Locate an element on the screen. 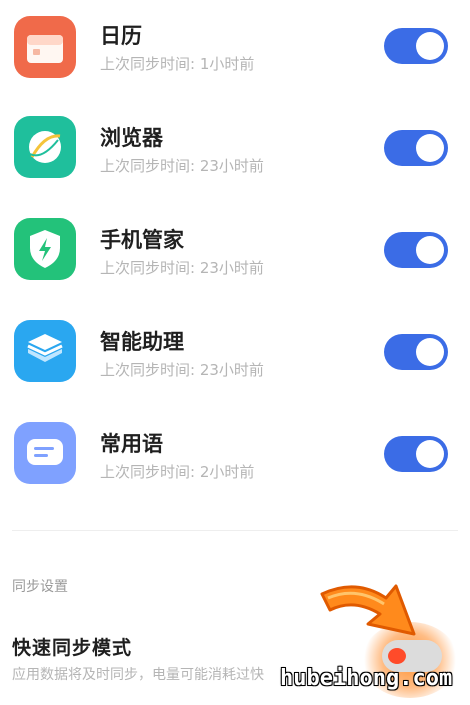 This screenshot has height=705, width=470. app-row-smart-assistant: 智能助理 上次同步时间: 23小时前 is located at coordinates (235, 357).